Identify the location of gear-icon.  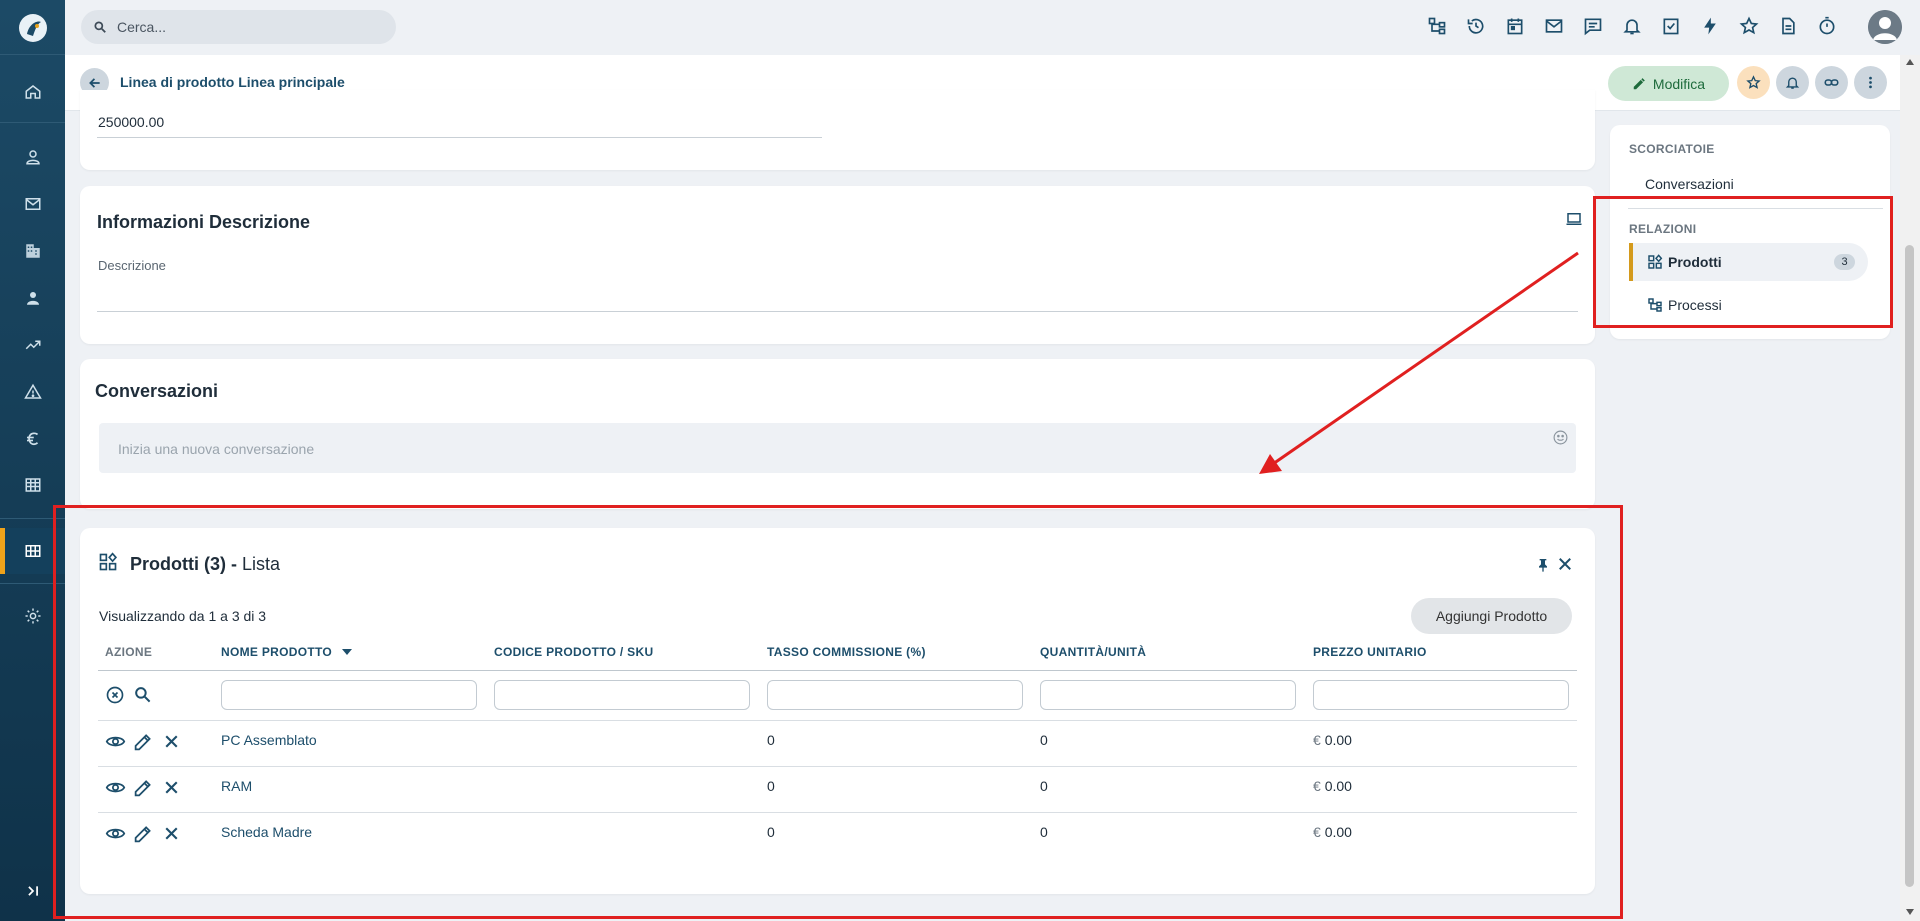
(33, 616).